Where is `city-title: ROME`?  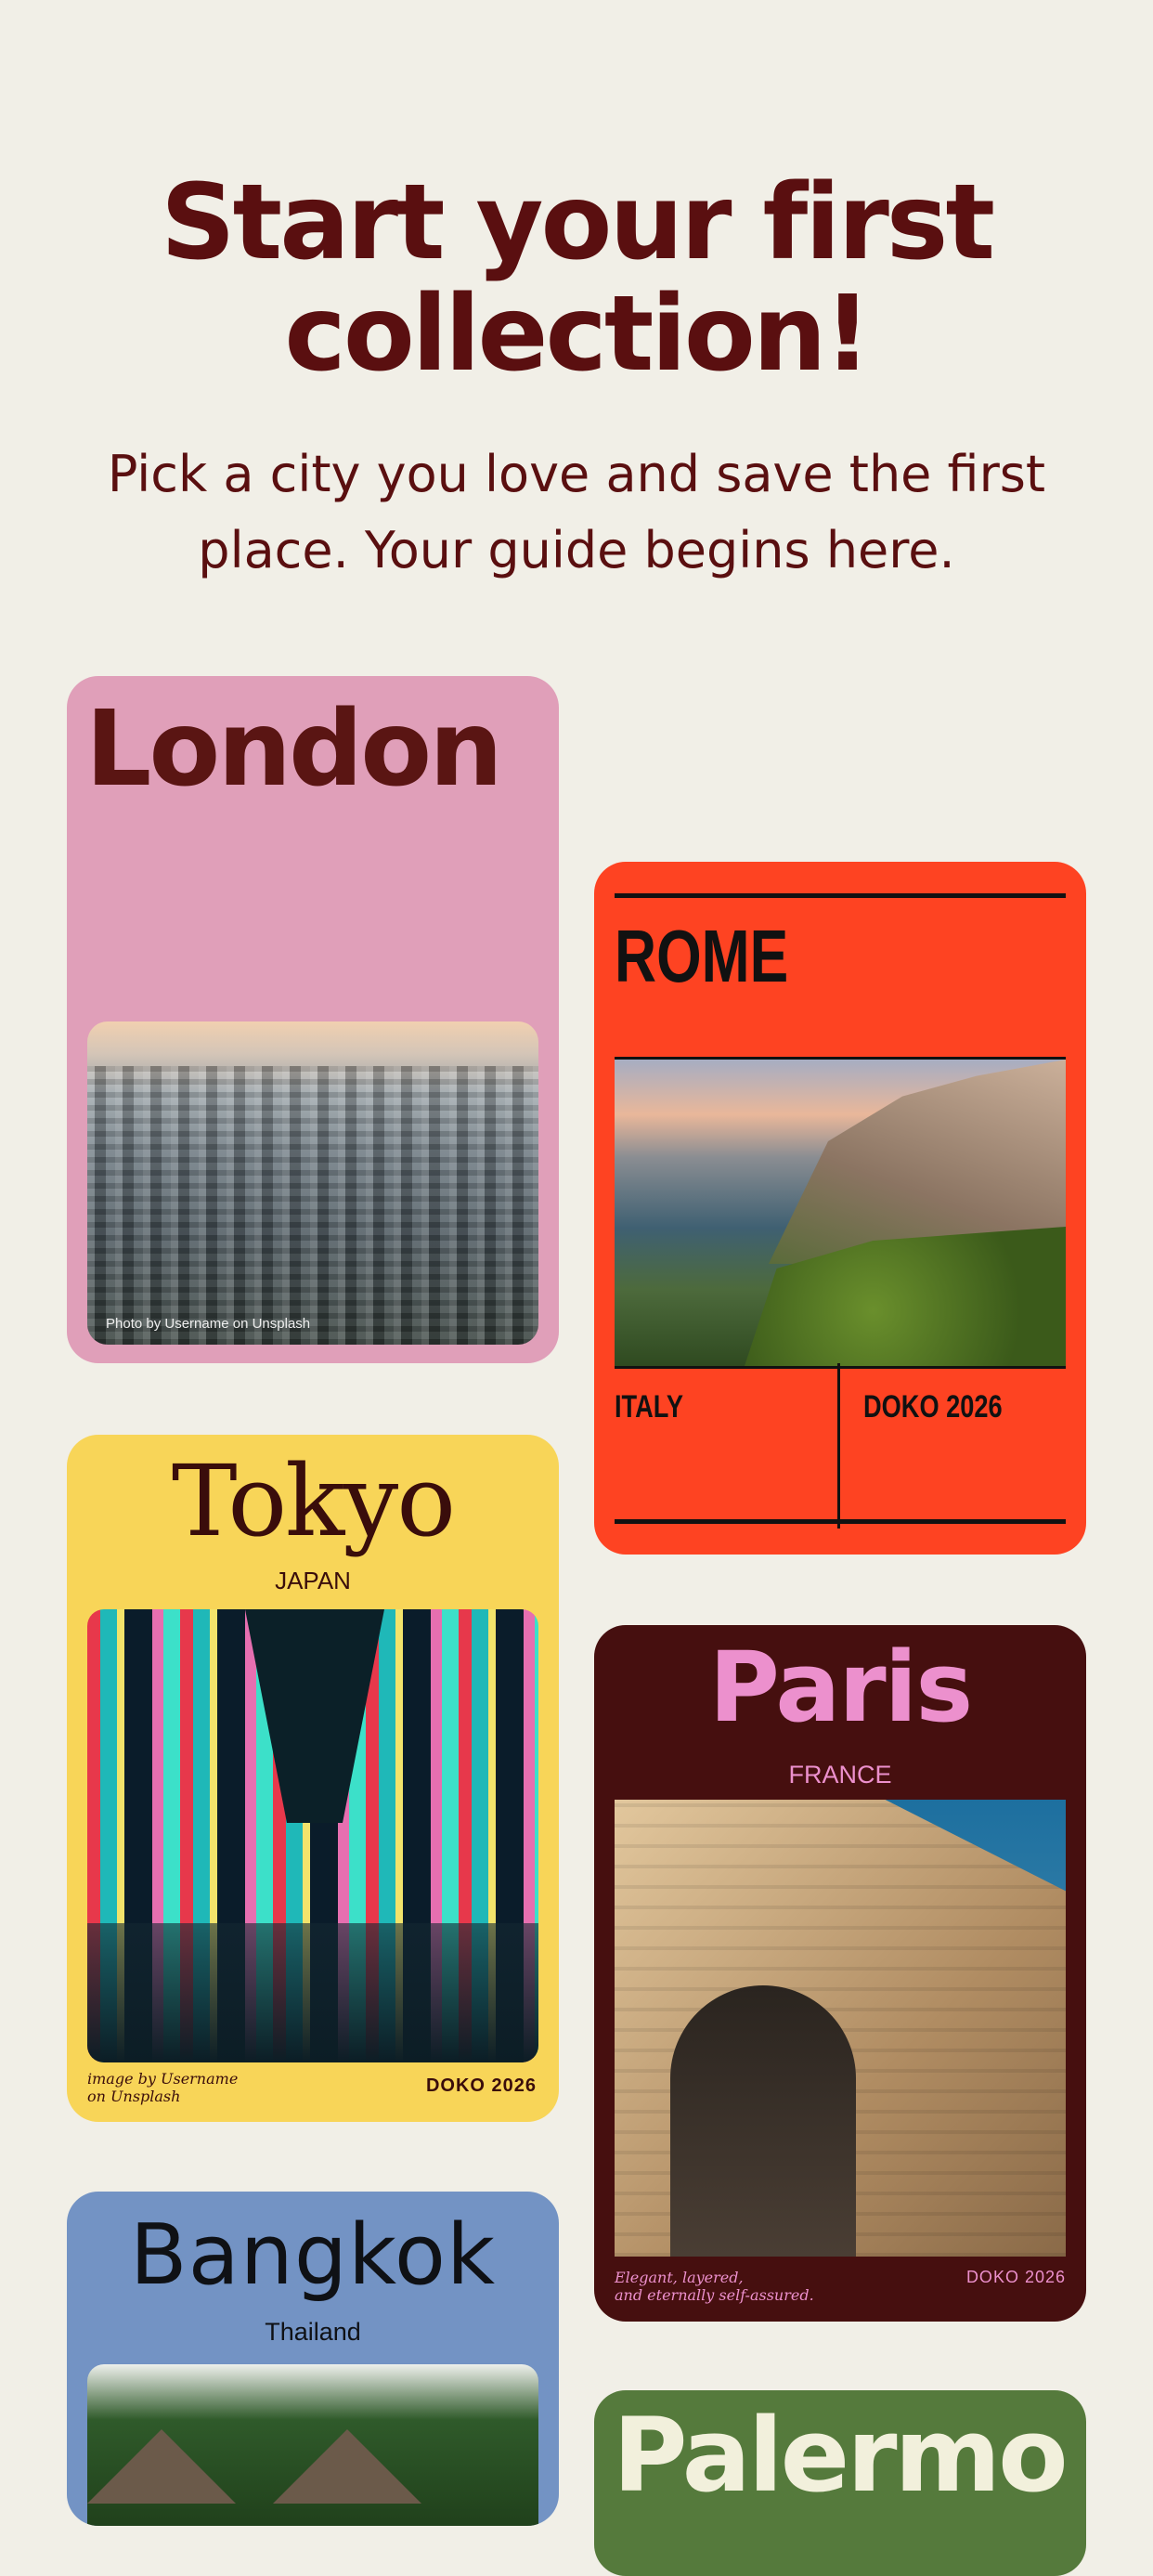 city-title: ROME is located at coordinates (702, 956).